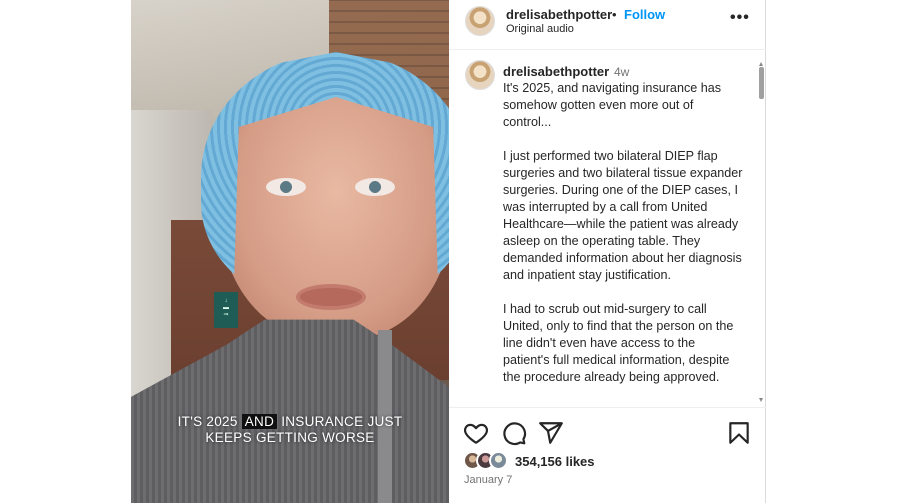 The image size is (900, 503). What do you see at coordinates (498, 460) in the screenshot?
I see `liker-avatar` at bounding box center [498, 460].